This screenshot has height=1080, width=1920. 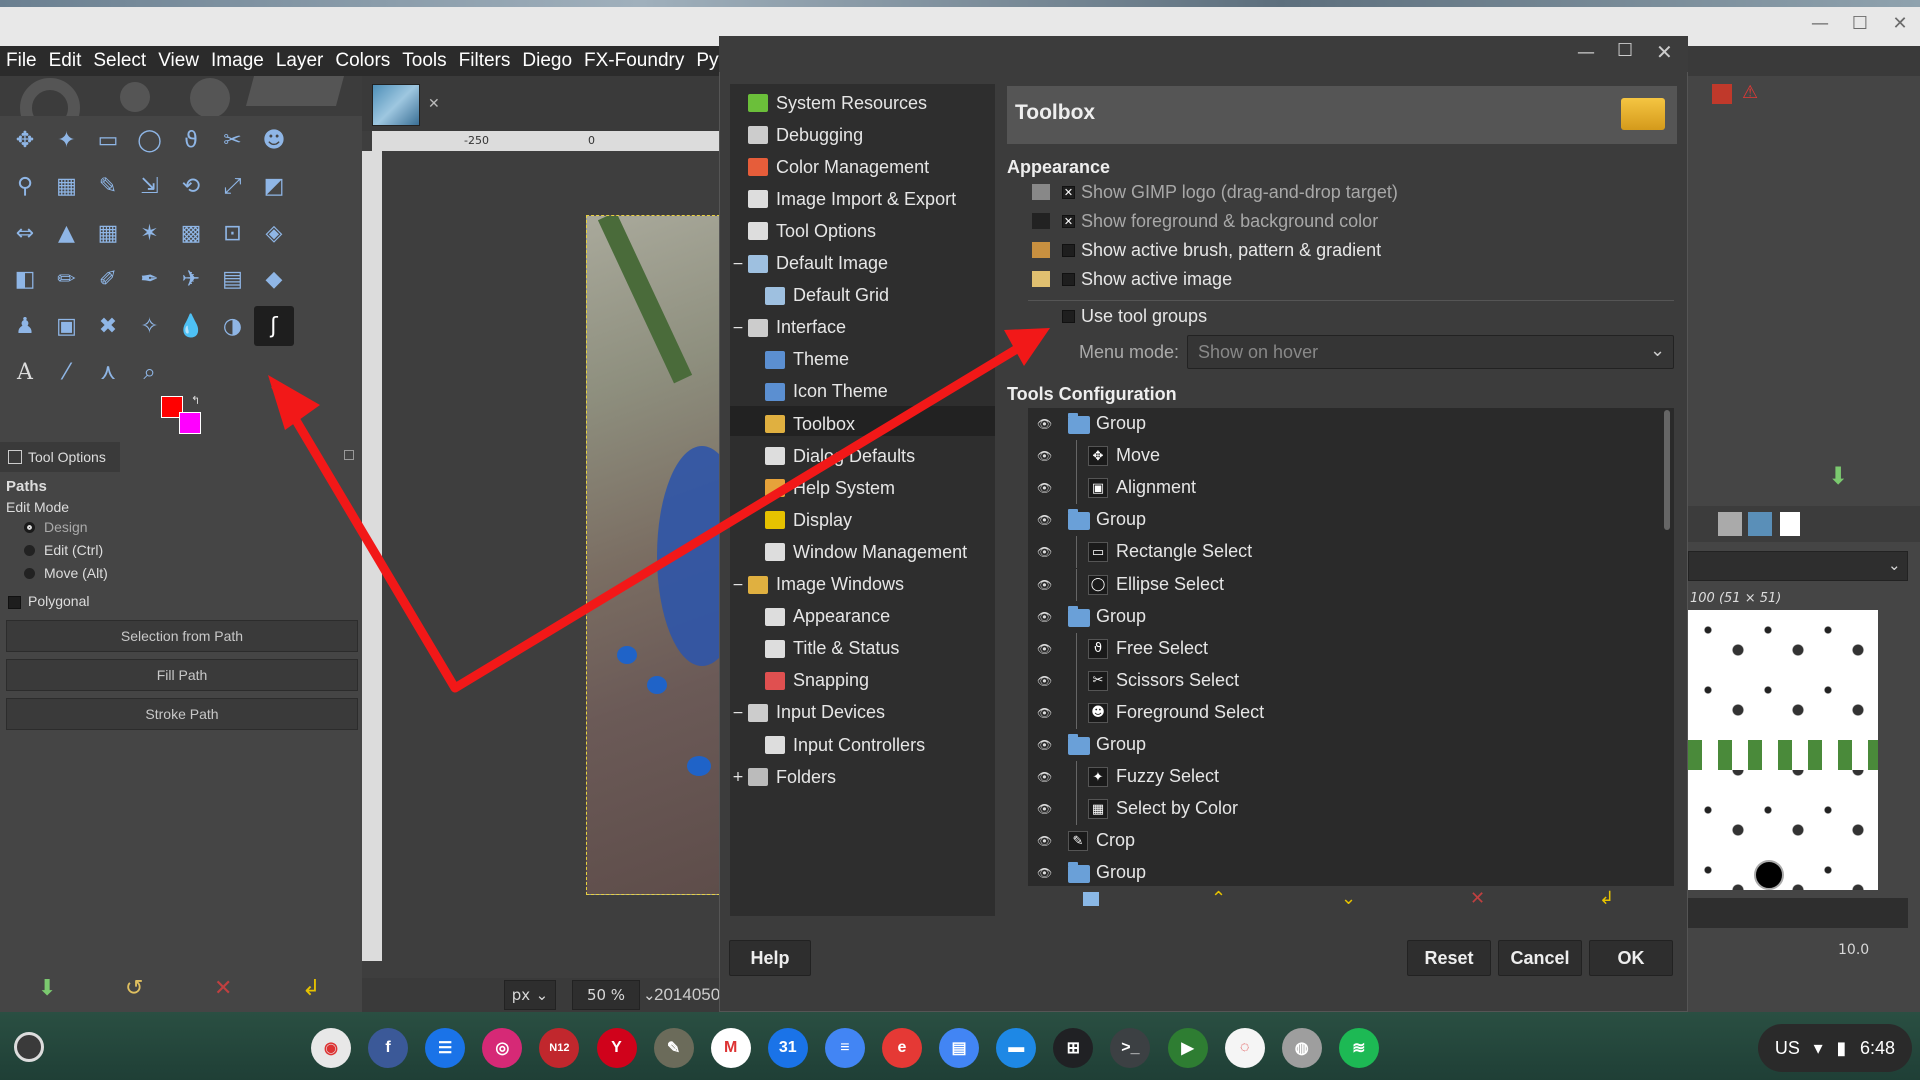 What do you see at coordinates (274, 233) in the screenshot?
I see `bucket-fill-tool-icon: ◈` at bounding box center [274, 233].